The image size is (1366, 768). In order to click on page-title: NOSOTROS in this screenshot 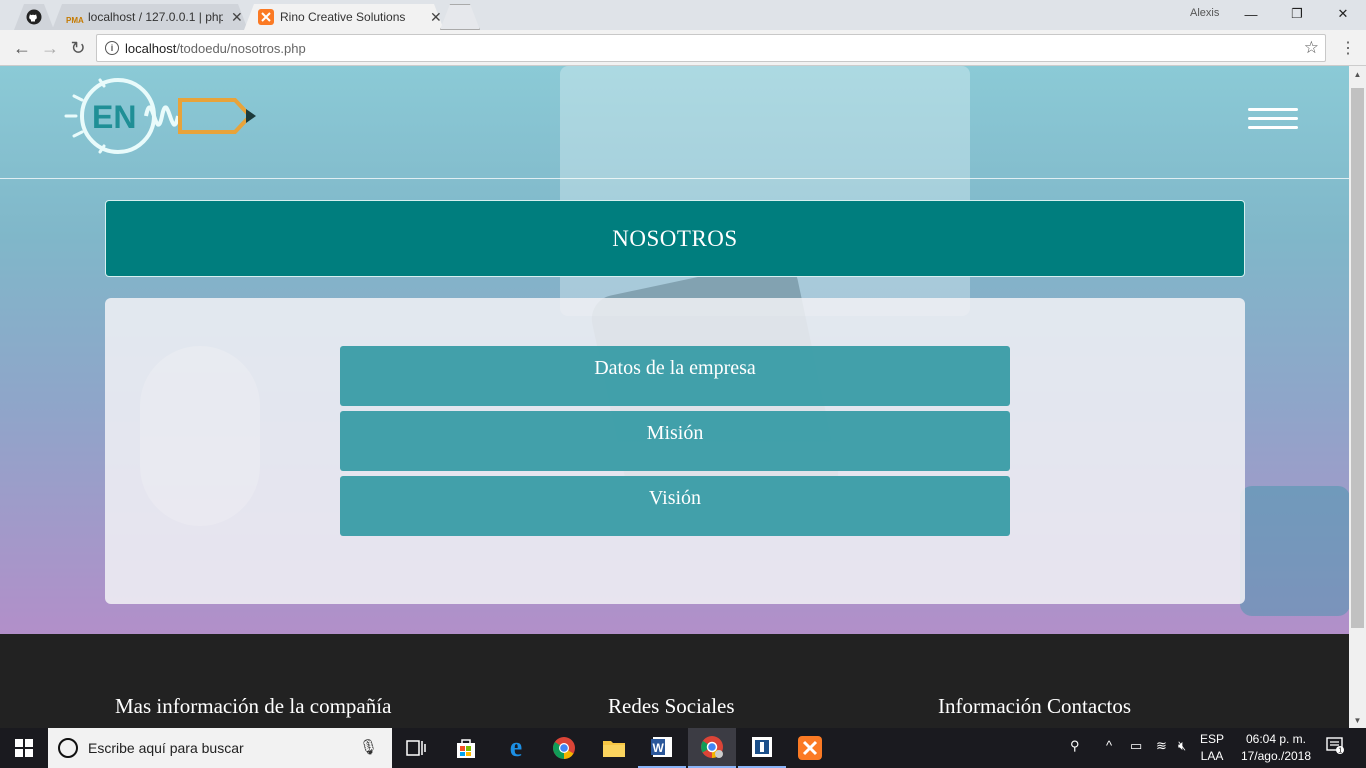, I will do `click(675, 238)`.